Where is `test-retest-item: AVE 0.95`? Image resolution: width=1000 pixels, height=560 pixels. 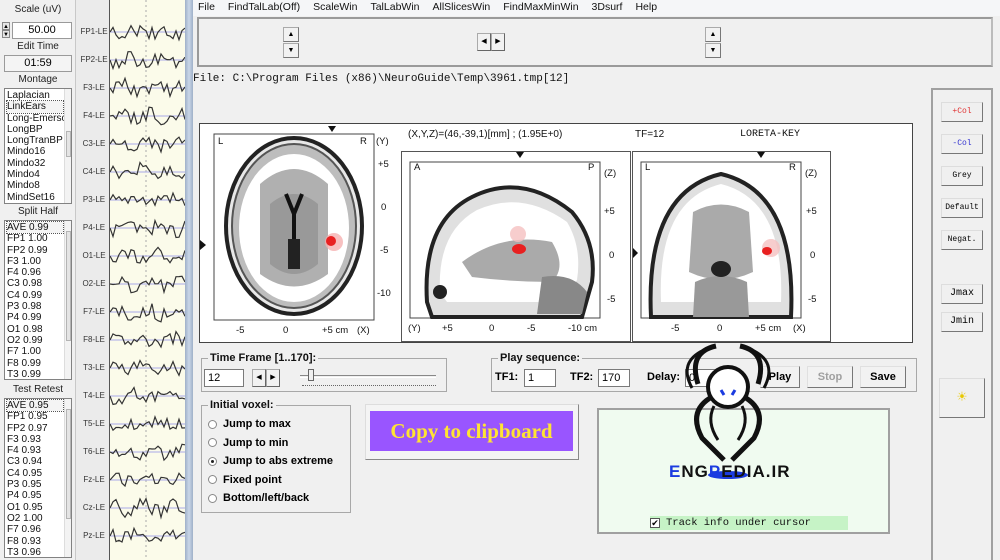 test-retest-item: AVE 0.95 is located at coordinates (35, 406).